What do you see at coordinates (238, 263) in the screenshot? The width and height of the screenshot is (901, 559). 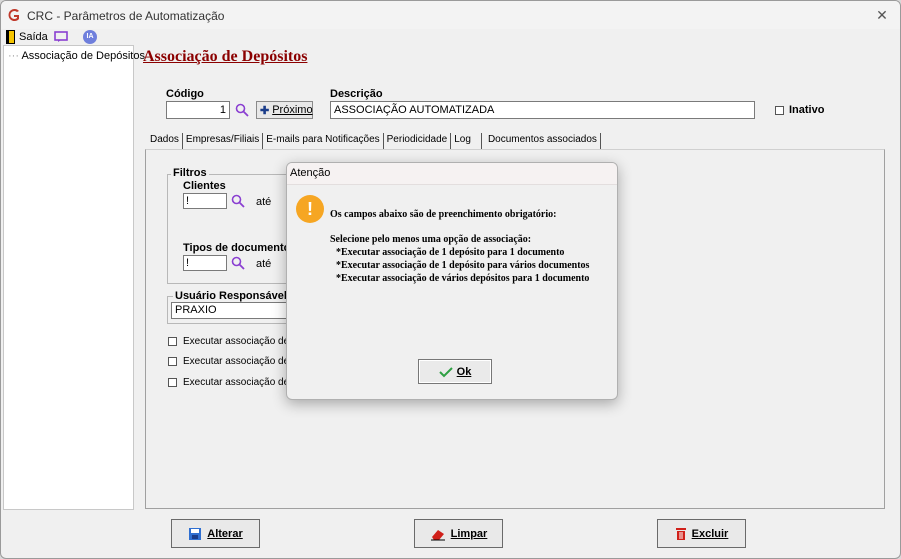 I see `search-tipos-icon` at bounding box center [238, 263].